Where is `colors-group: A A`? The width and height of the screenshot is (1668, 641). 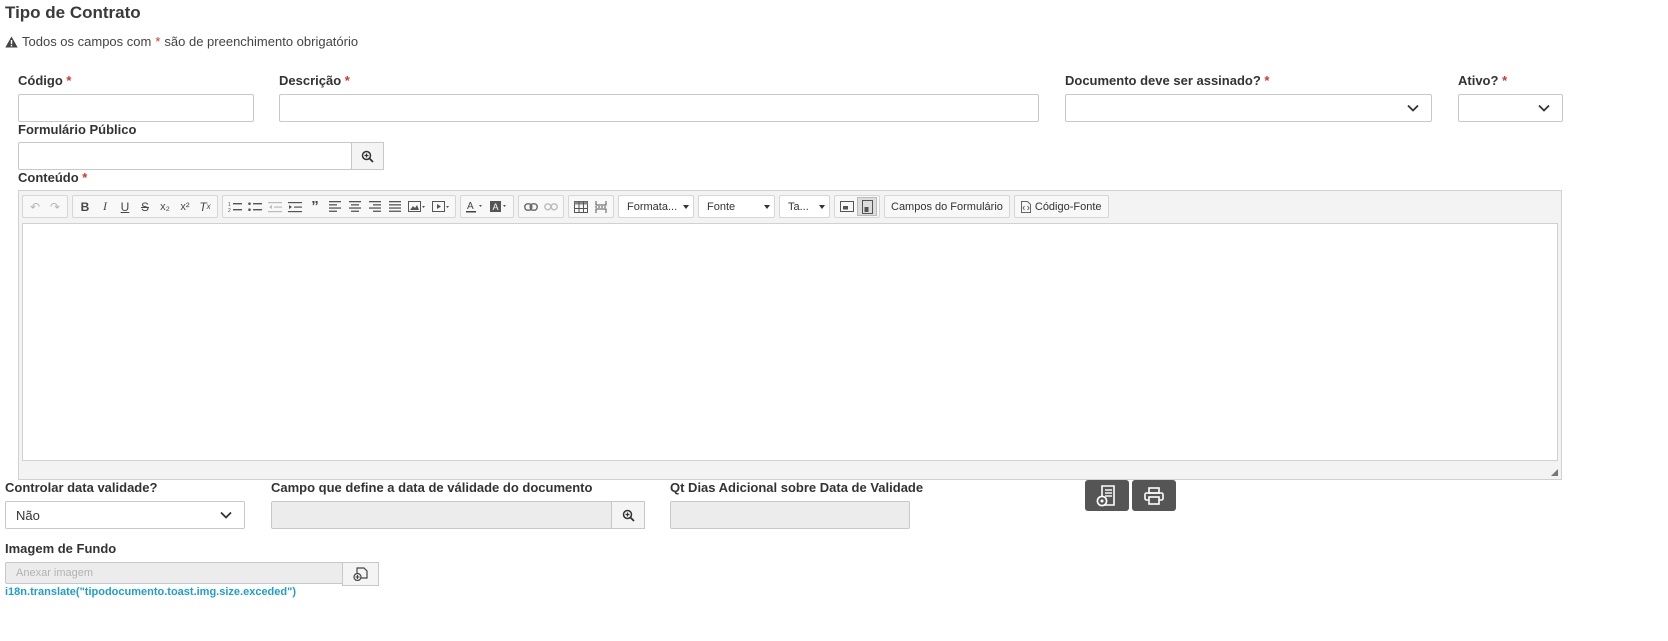 colors-group: A A is located at coordinates (487, 206).